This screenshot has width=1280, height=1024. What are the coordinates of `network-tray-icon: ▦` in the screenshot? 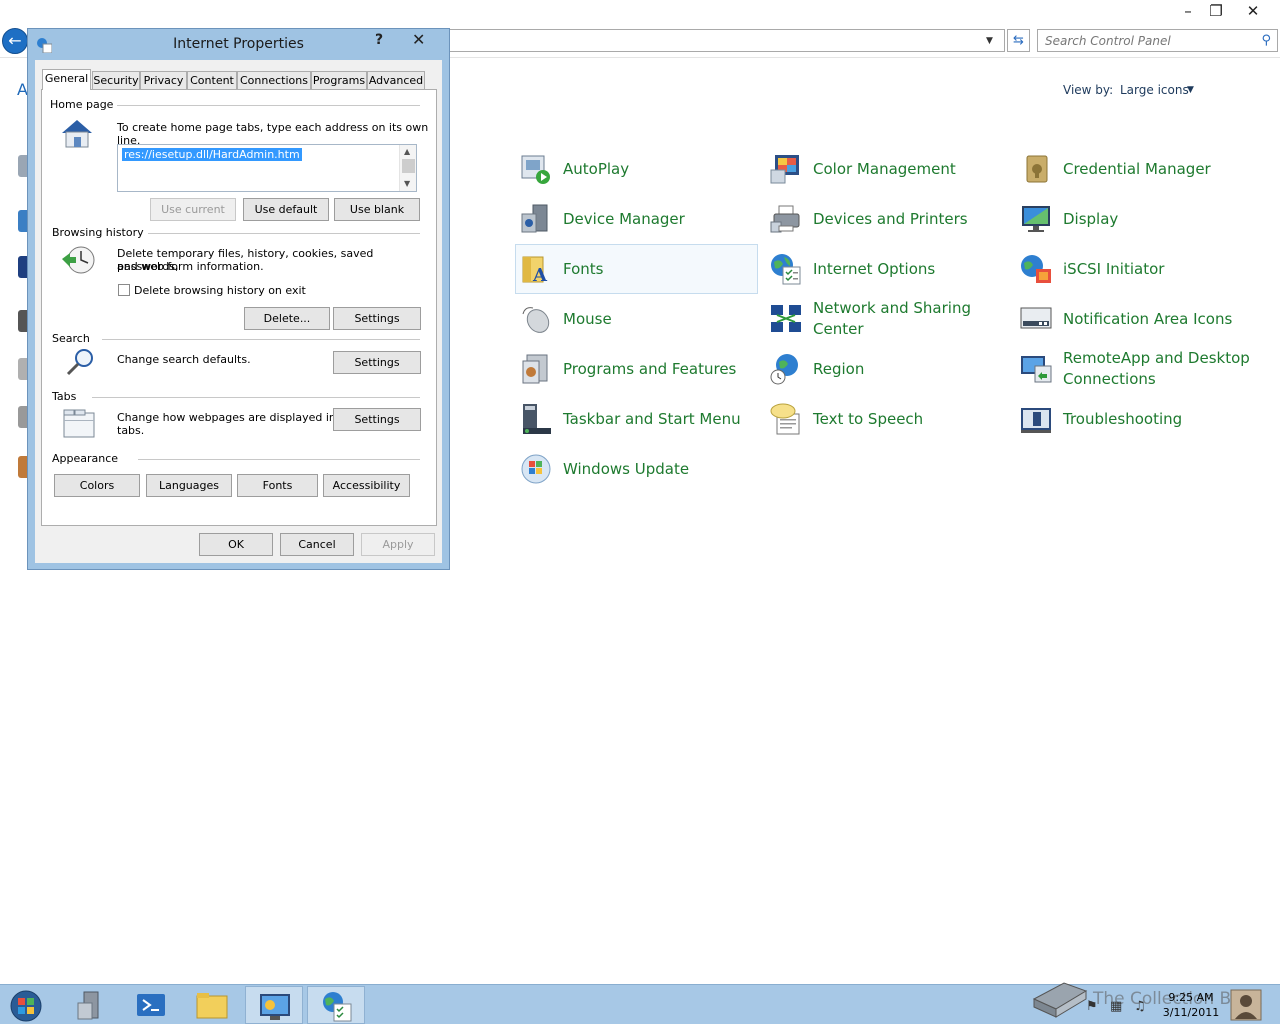 It's located at (1116, 1006).